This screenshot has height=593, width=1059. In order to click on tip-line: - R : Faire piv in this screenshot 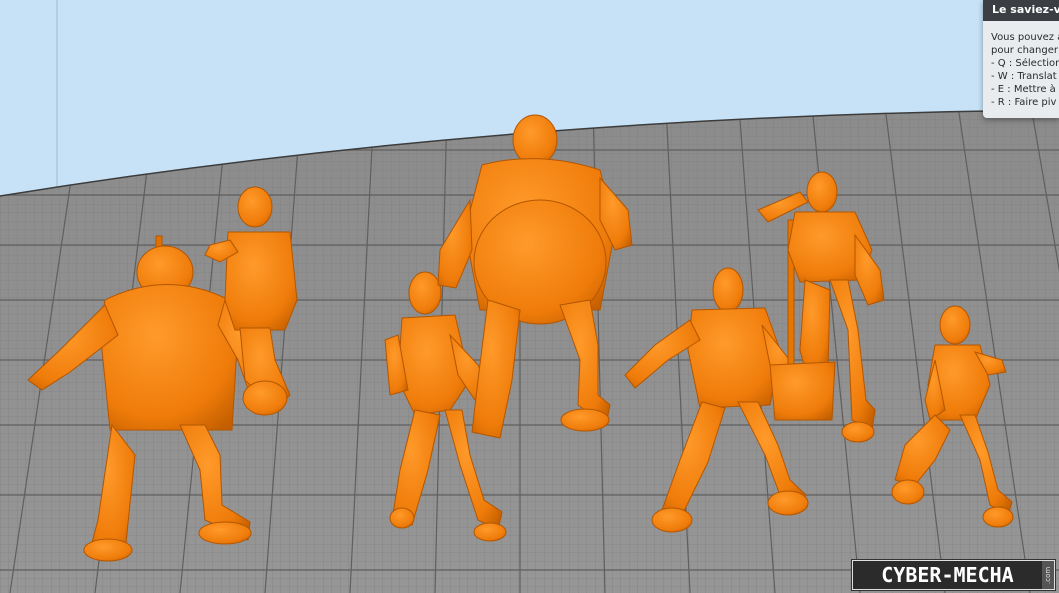, I will do `click(1024, 102)`.